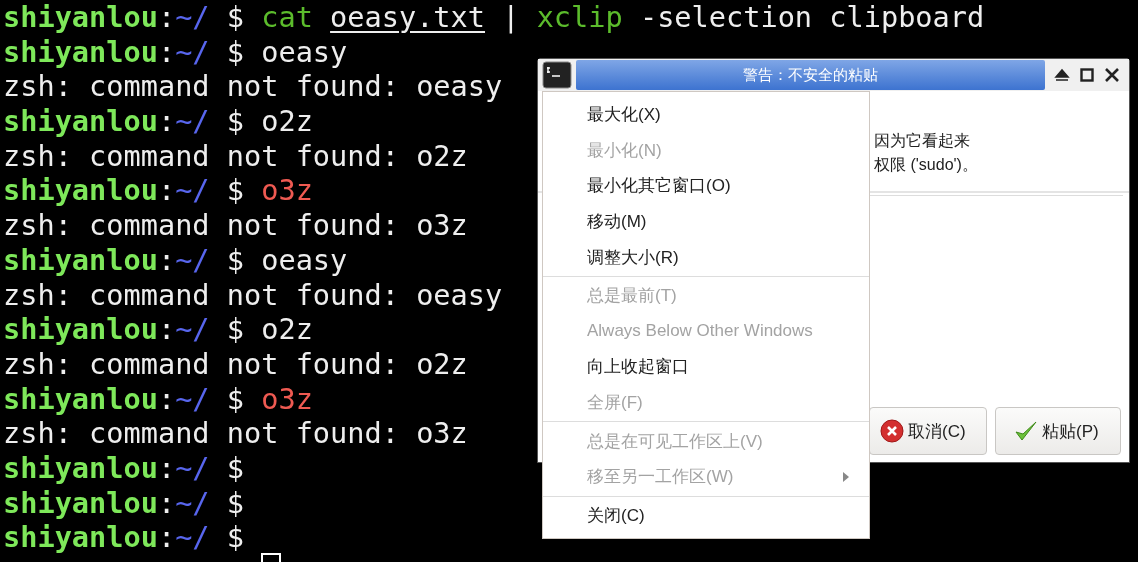 Image resolution: width=1138 pixels, height=562 pixels. What do you see at coordinates (511, 17) in the screenshot?
I see `command-text: |` at bounding box center [511, 17].